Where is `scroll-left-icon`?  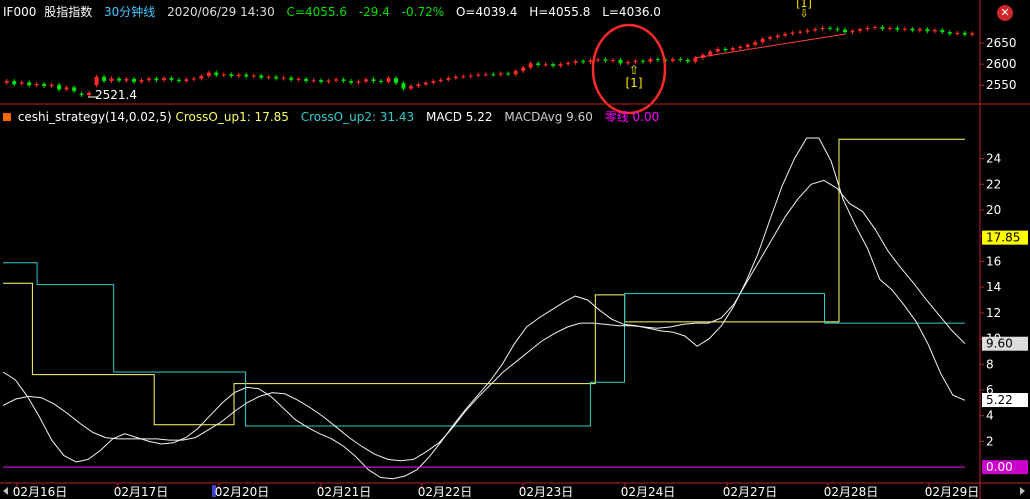
scroll-left-icon is located at coordinates (5, 491).